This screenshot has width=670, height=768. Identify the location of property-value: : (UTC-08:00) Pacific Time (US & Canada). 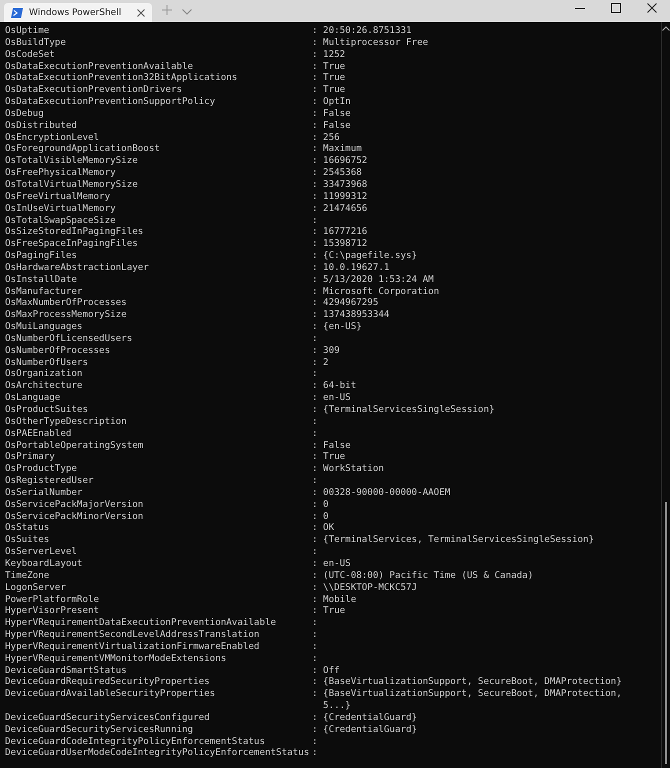
(423, 576).